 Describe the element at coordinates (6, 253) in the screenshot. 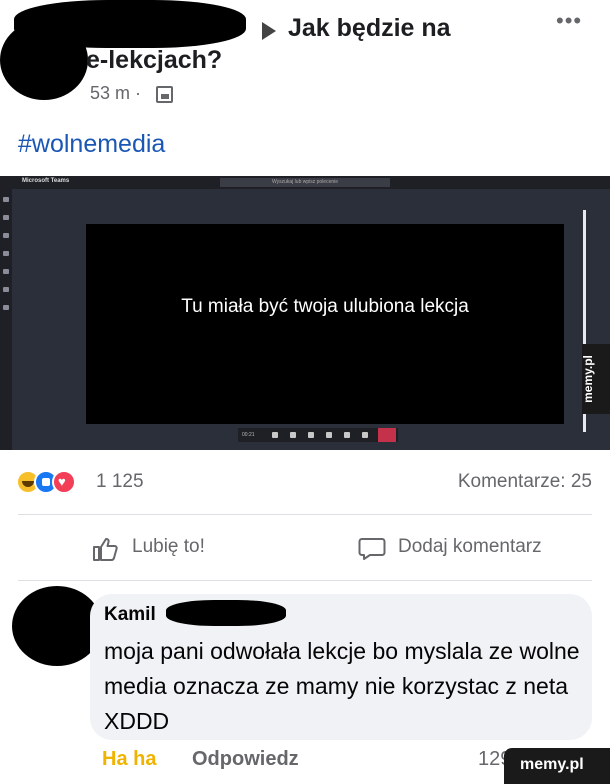

I see `calendar-icon` at that location.